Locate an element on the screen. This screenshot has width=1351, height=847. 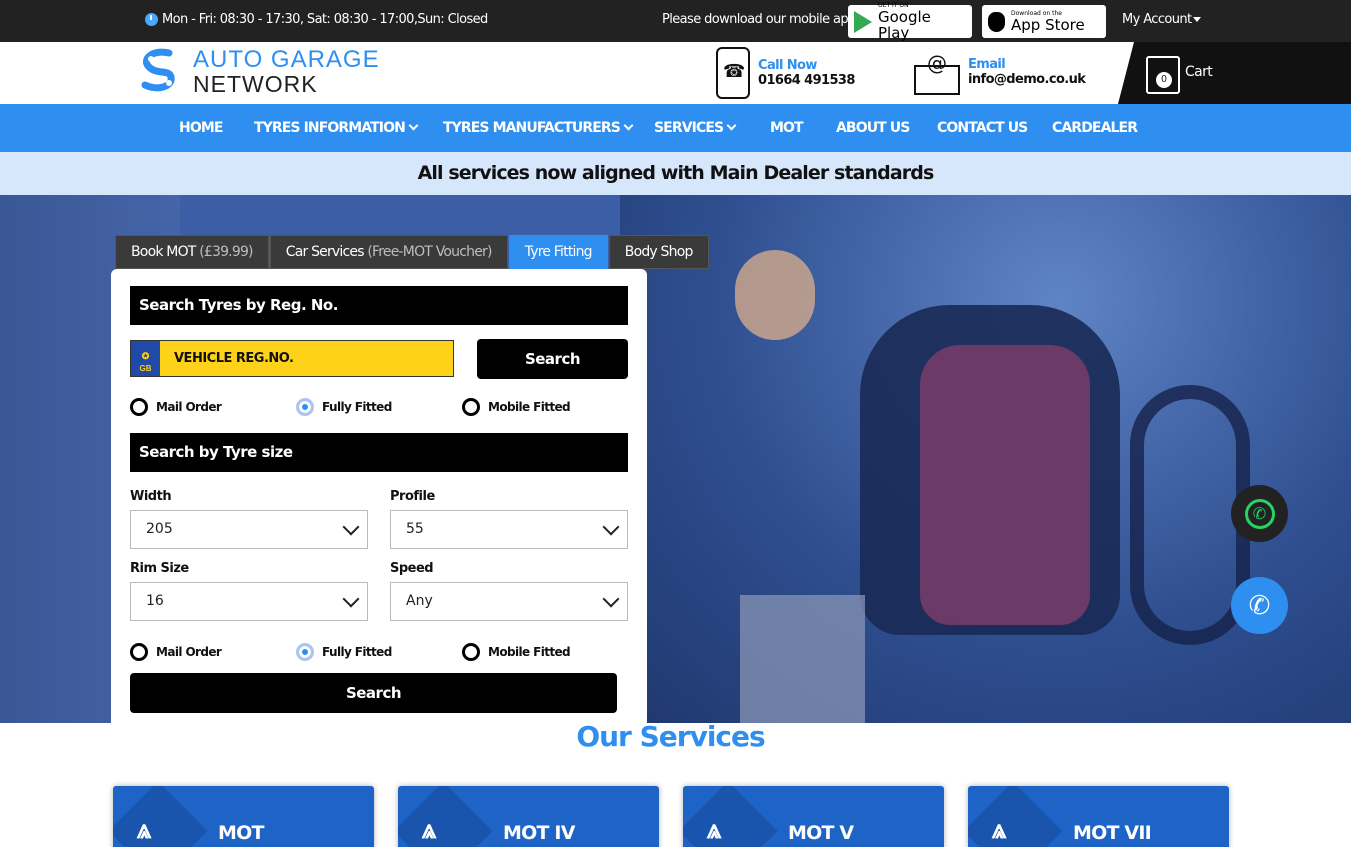
call-now-contact: Call Now 01664 491538 is located at coordinates (785, 73).